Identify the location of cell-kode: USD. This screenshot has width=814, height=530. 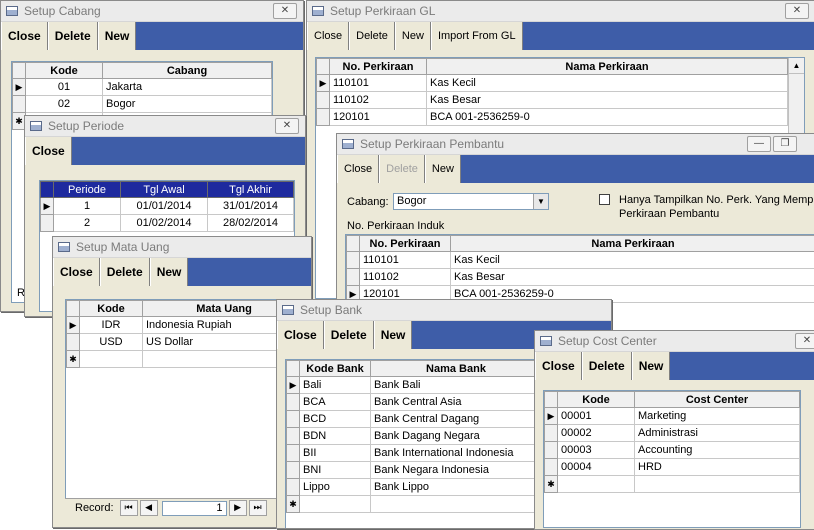
(111, 342).